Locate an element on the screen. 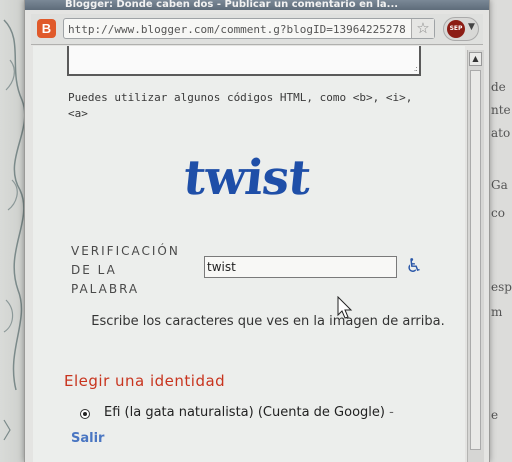 This screenshot has width=512, height=462. word-verification-label: VERIFICACIÓN DE LA PALABRA is located at coordinates (131, 270).